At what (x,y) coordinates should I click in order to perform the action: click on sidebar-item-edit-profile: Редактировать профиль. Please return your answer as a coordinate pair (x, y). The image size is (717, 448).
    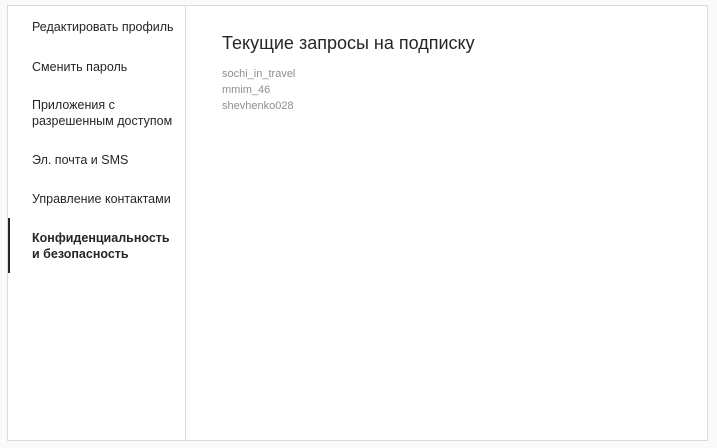
    Looking at the image, I should click on (96, 27).